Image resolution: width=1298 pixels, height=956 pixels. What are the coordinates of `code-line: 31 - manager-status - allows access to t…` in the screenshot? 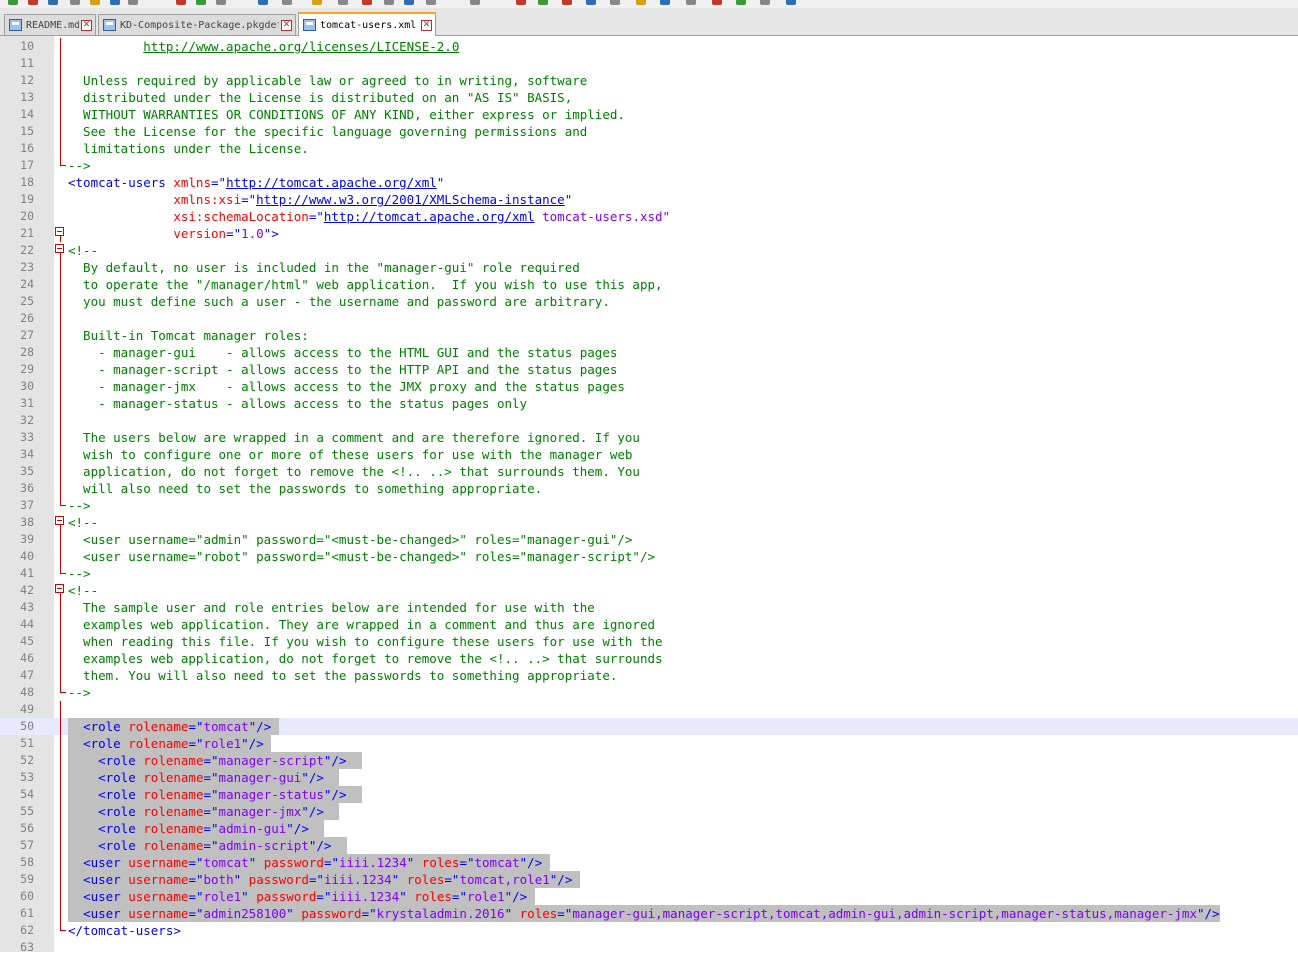 It's located at (649, 403).